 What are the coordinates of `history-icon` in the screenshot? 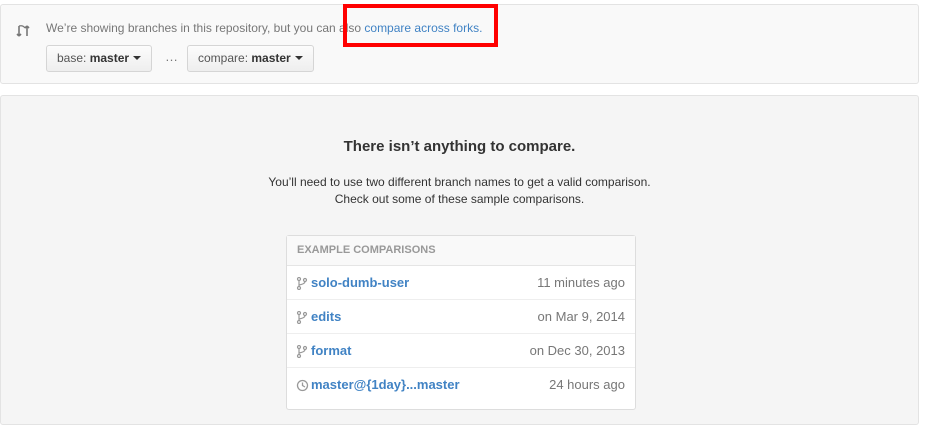 It's located at (302, 385).